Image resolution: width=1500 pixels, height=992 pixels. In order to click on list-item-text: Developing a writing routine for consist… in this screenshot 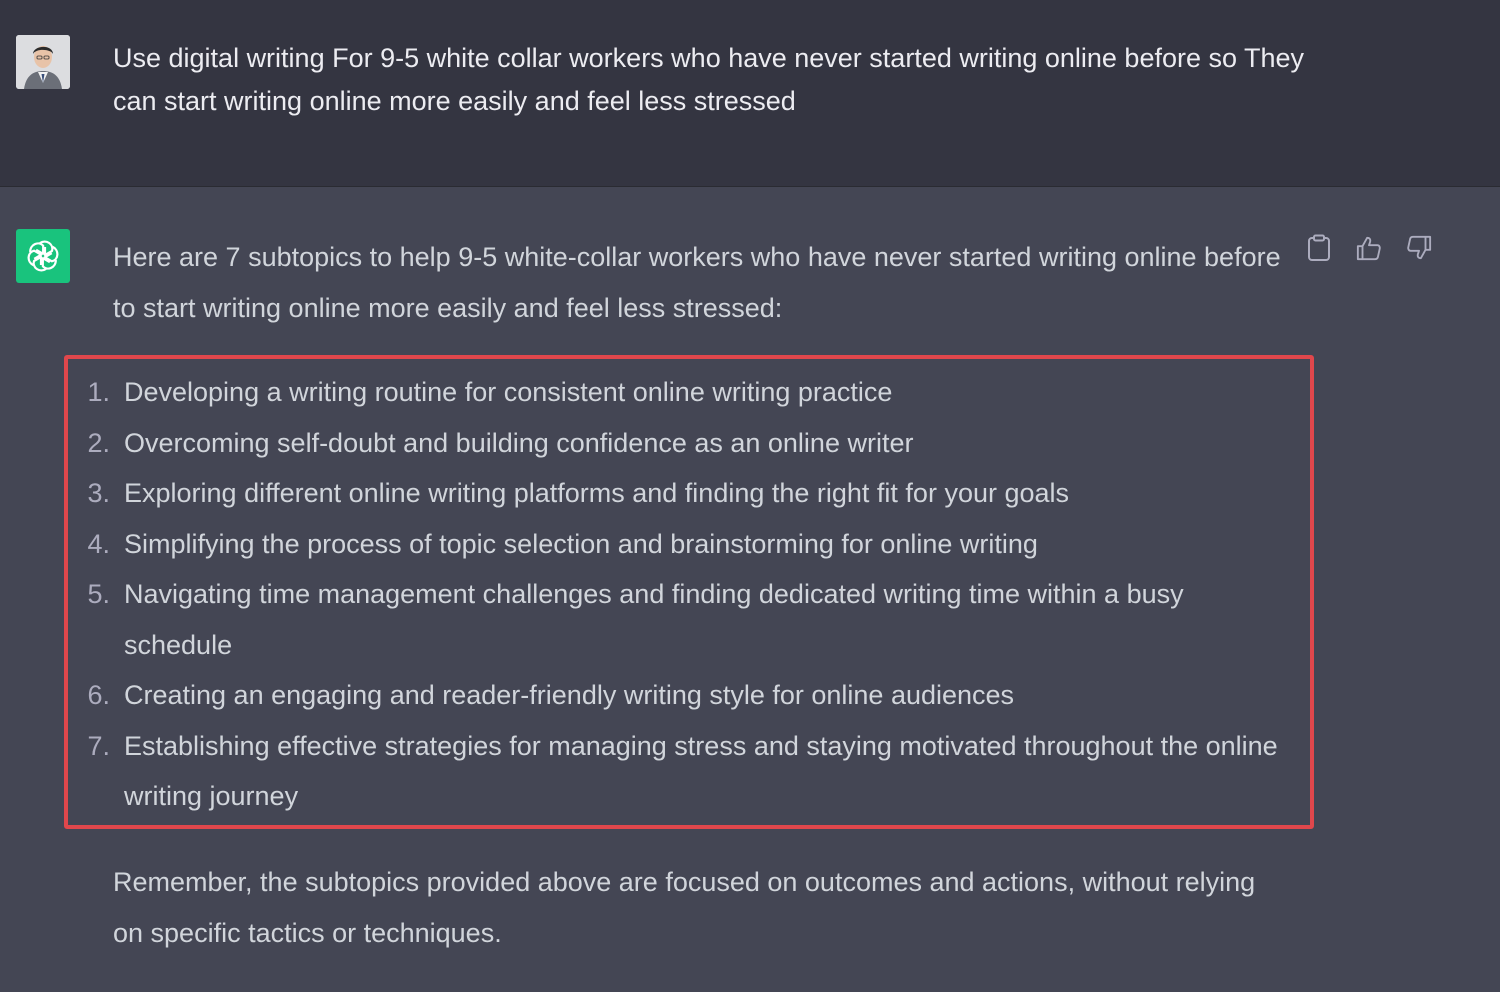, I will do `click(508, 392)`.